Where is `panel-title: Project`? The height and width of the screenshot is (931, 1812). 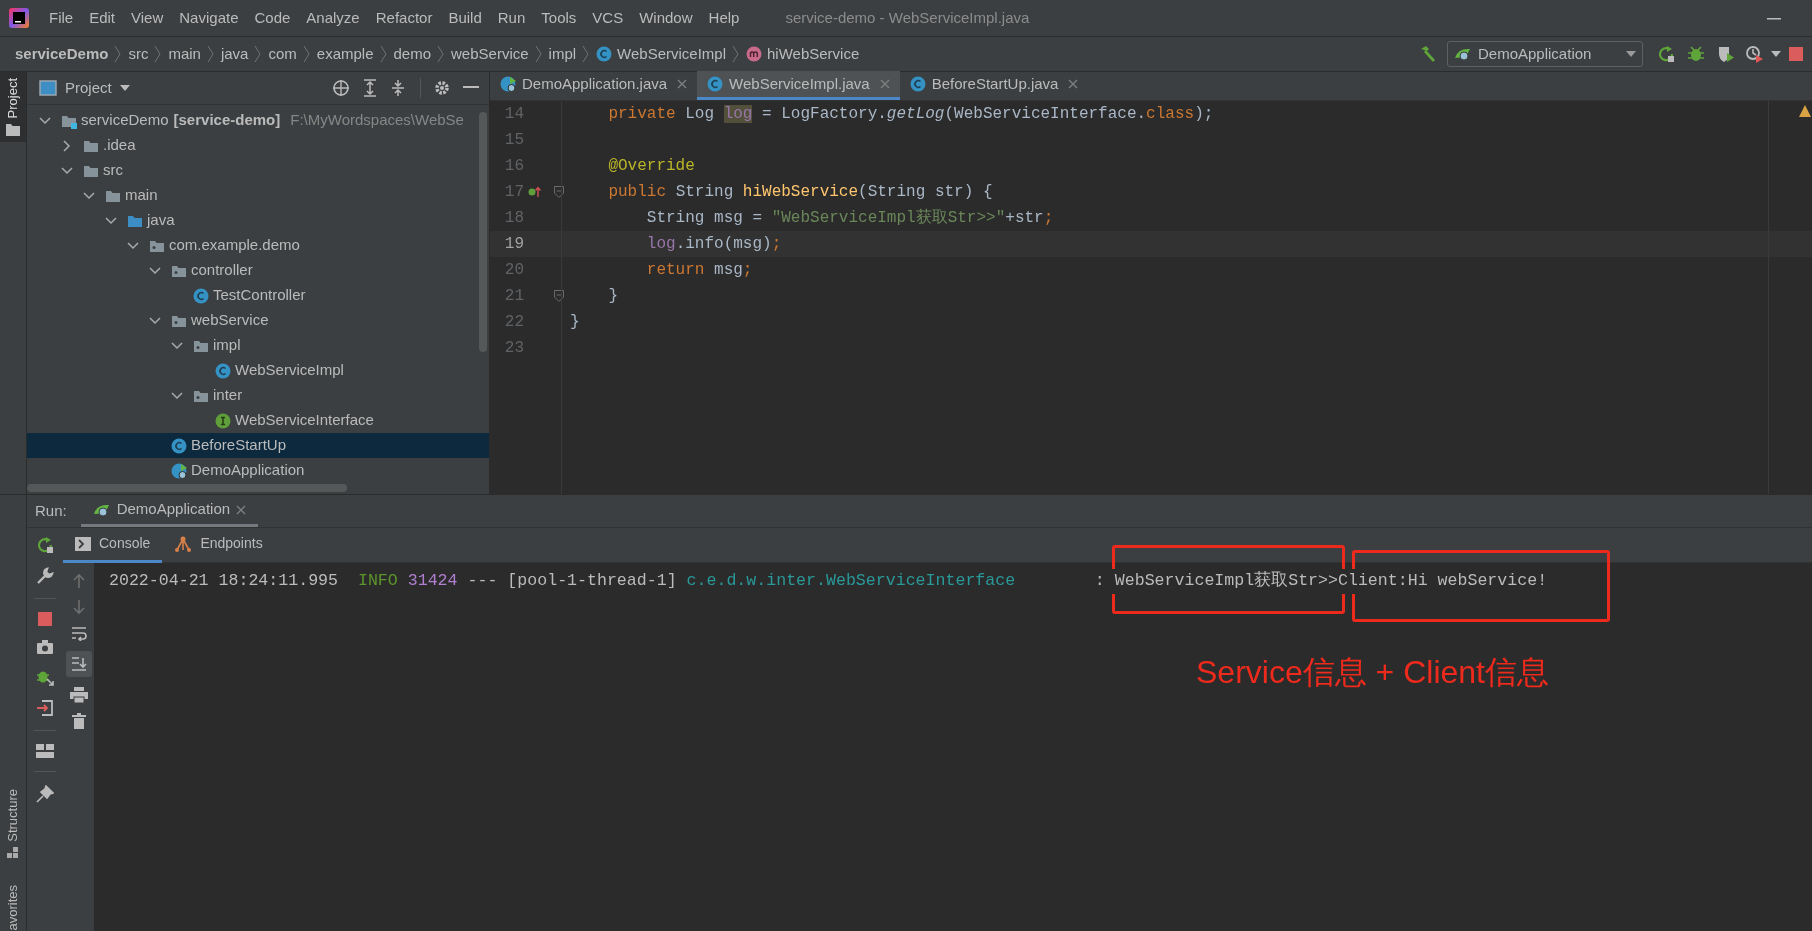
panel-title: Project is located at coordinates (88, 88).